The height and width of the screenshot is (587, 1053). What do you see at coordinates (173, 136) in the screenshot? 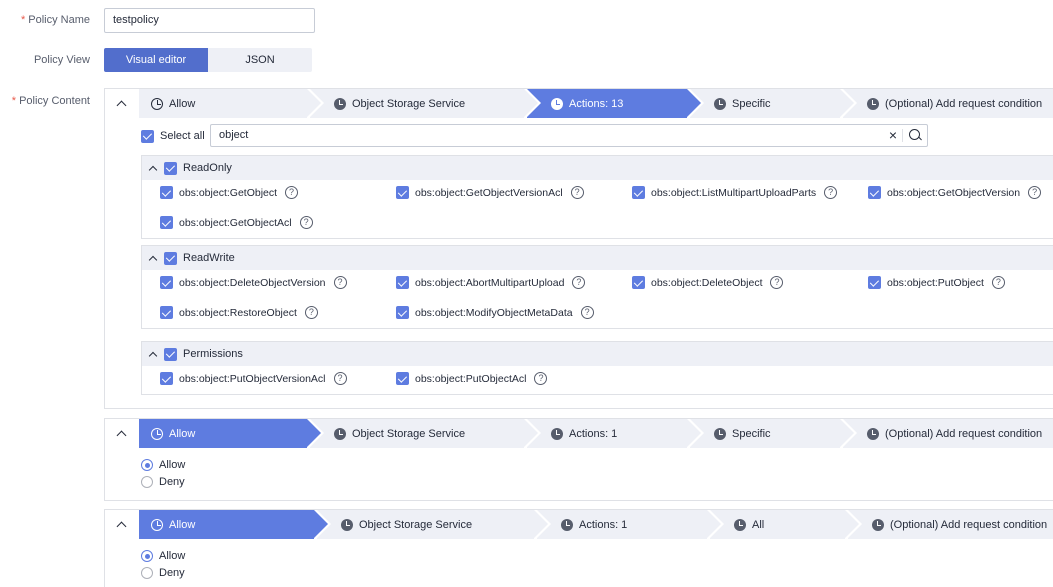
I see `select-all-checkbox: Select all` at bounding box center [173, 136].